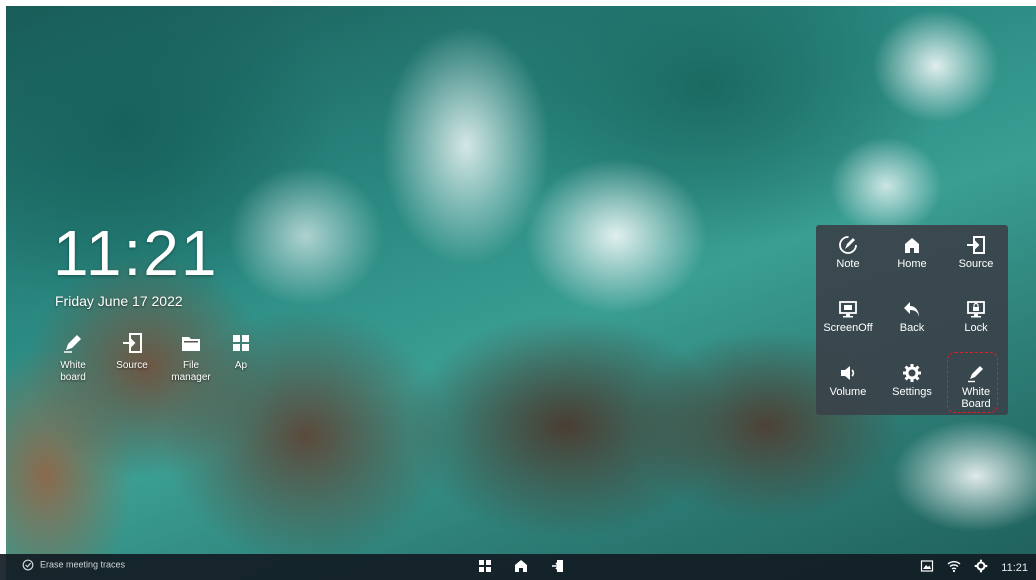 The width and height of the screenshot is (1036, 580). I want to click on screen-off-icon, so click(848, 309).